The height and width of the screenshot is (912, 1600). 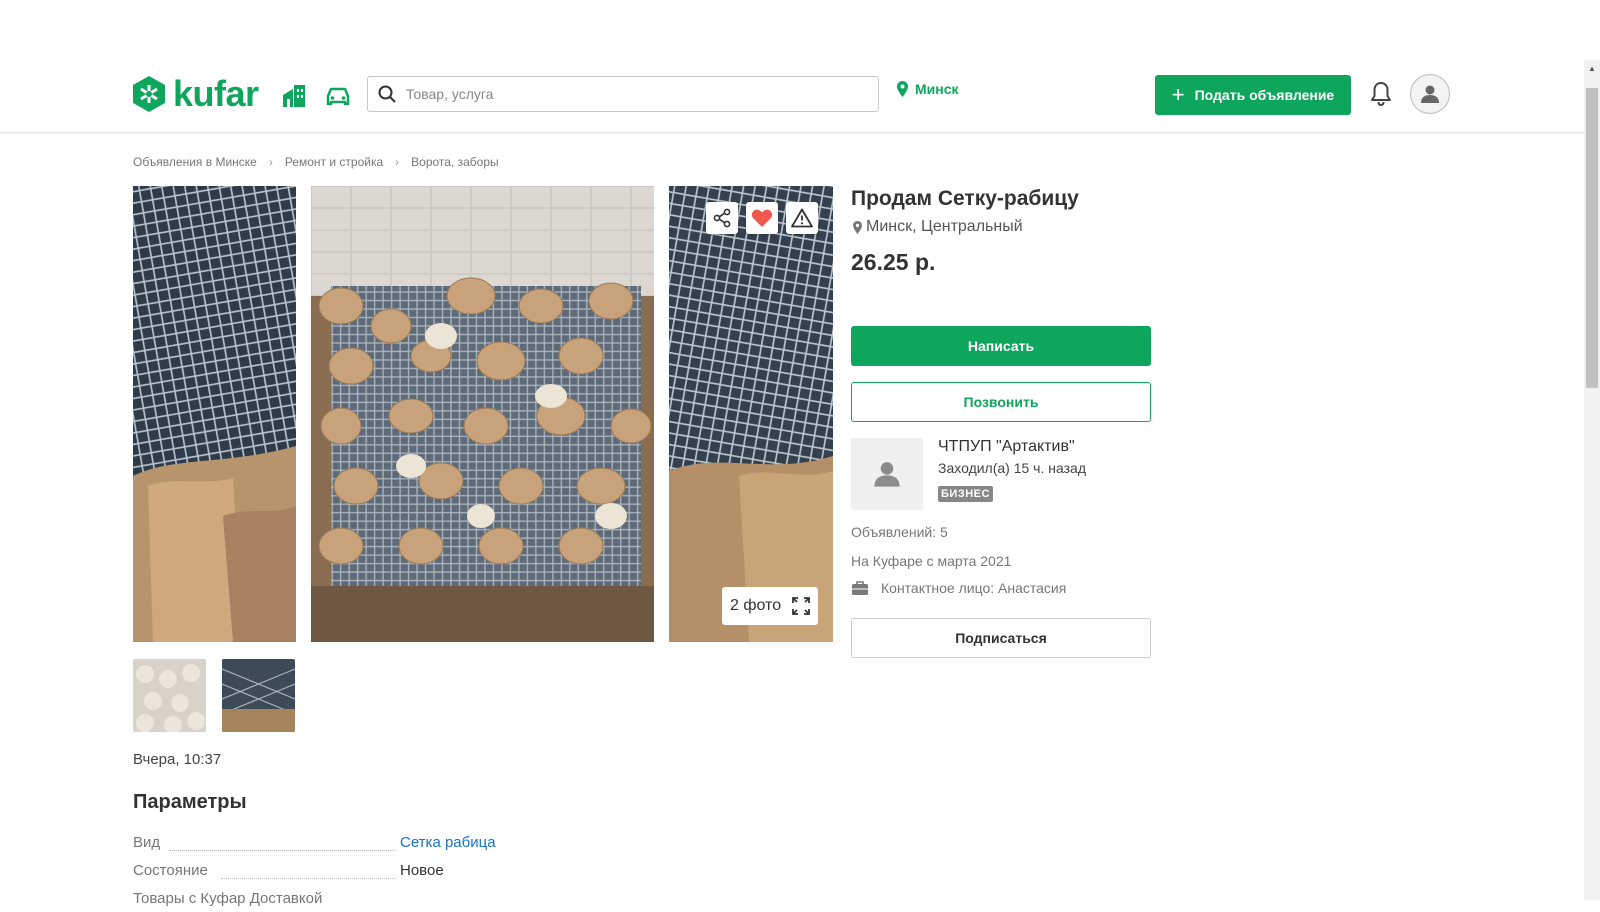 I want to click on seller-contact-person: Контактное лицо: Анастасия, so click(x=958, y=588).